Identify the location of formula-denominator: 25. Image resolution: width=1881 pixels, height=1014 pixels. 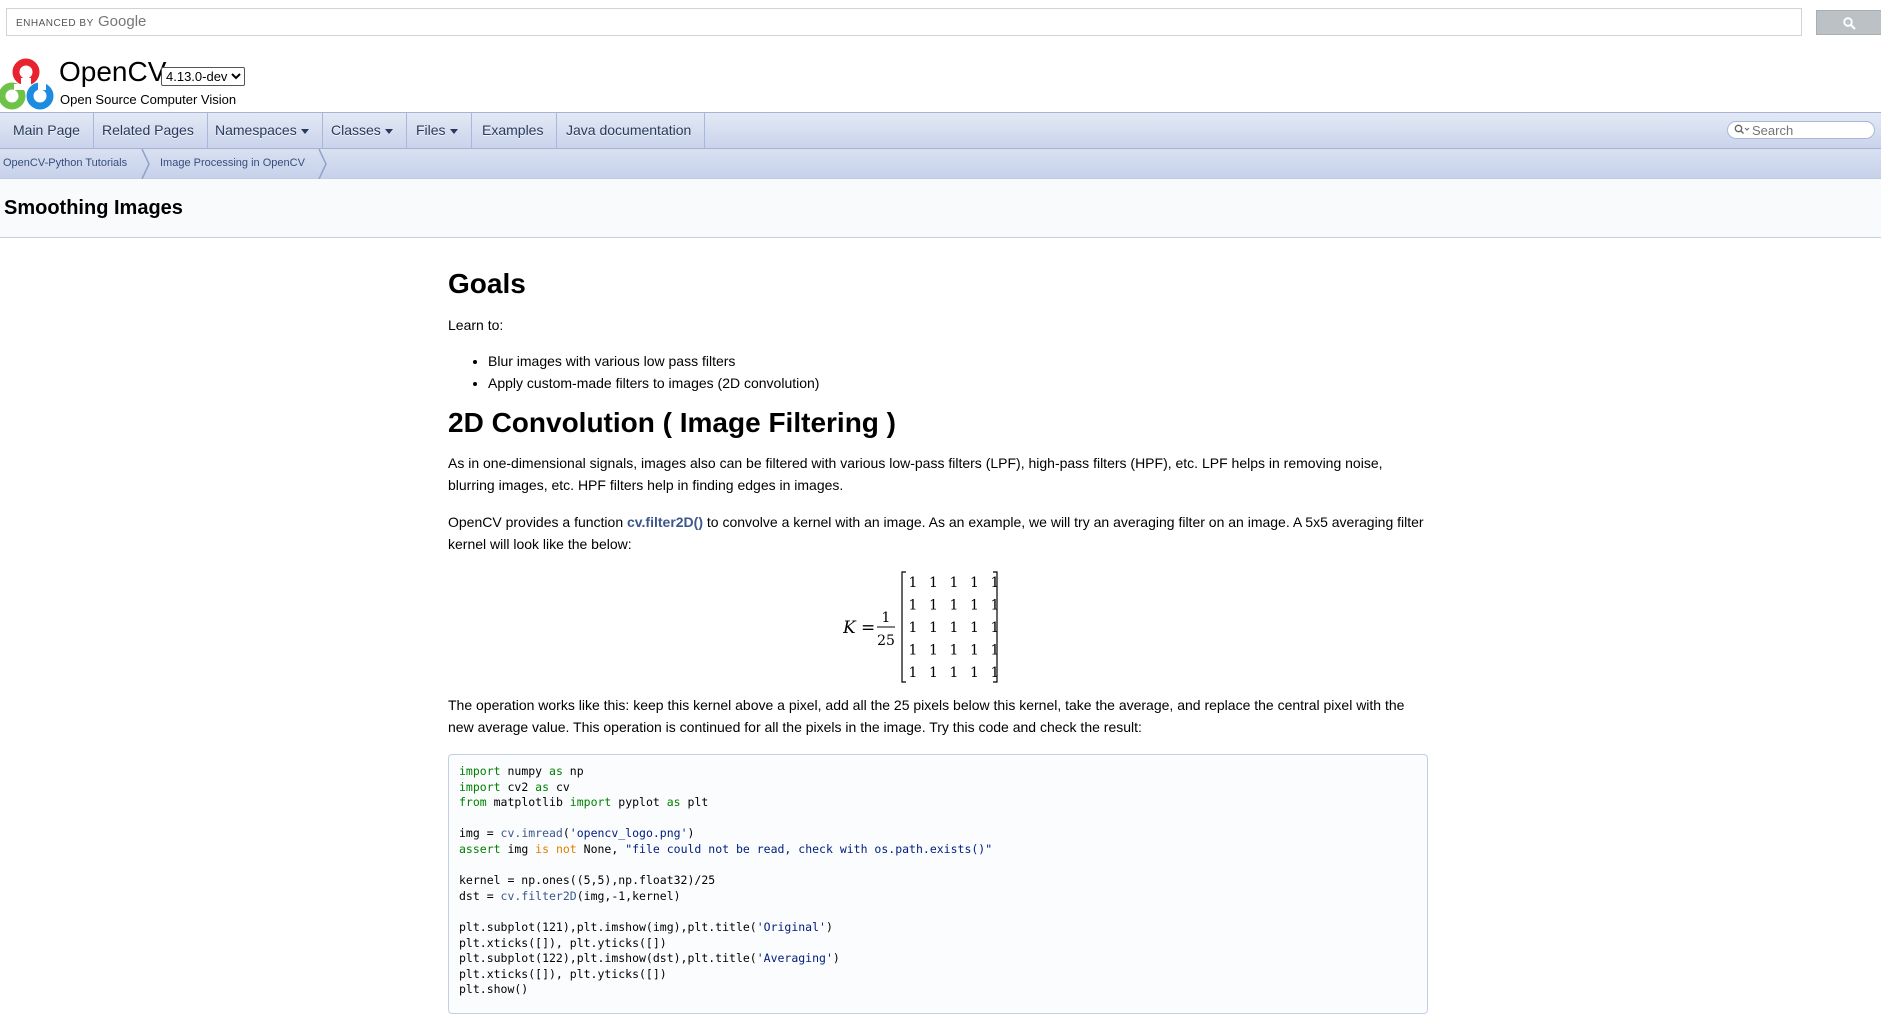
(886, 641).